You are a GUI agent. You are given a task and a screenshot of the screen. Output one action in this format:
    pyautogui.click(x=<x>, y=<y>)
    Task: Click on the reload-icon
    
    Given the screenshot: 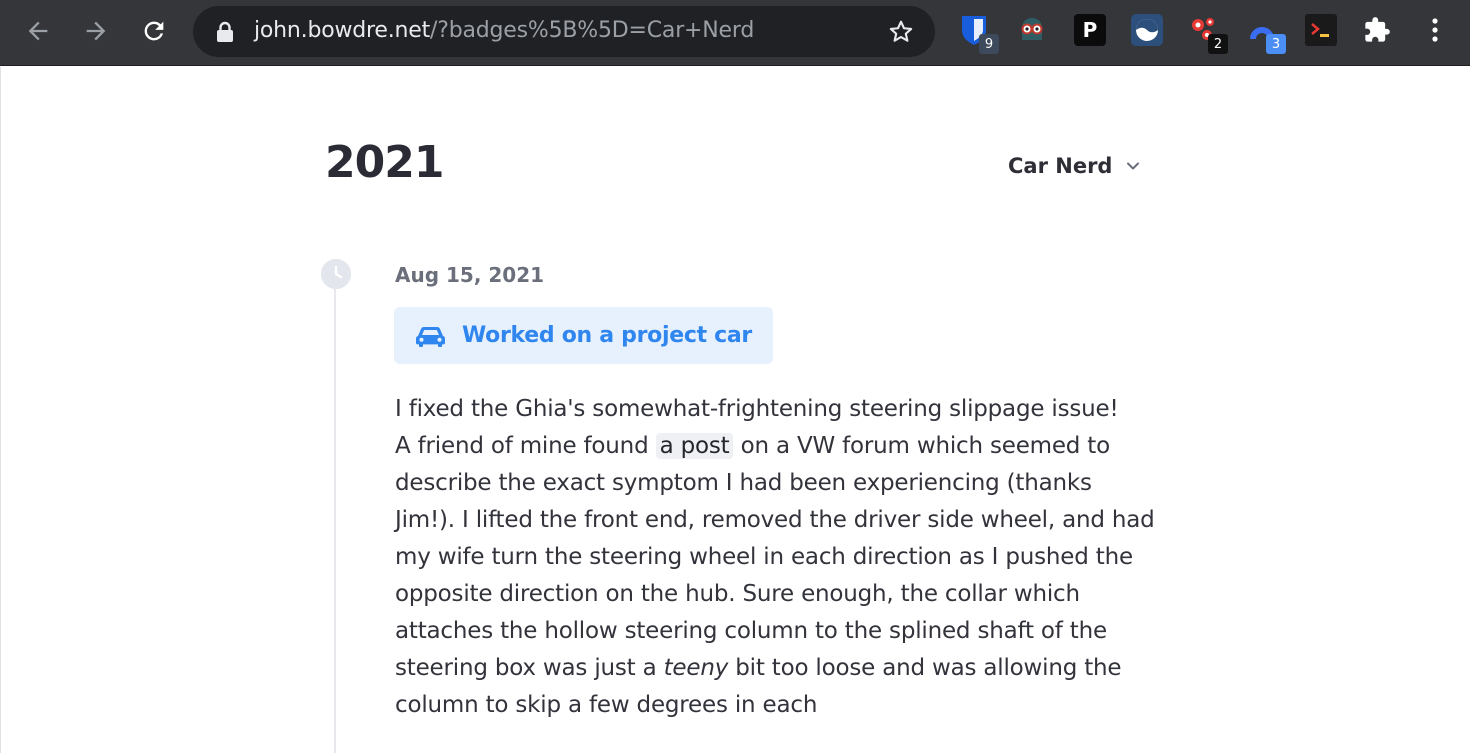 What is the action you would take?
    pyautogui.click(x=154, y=31)
    